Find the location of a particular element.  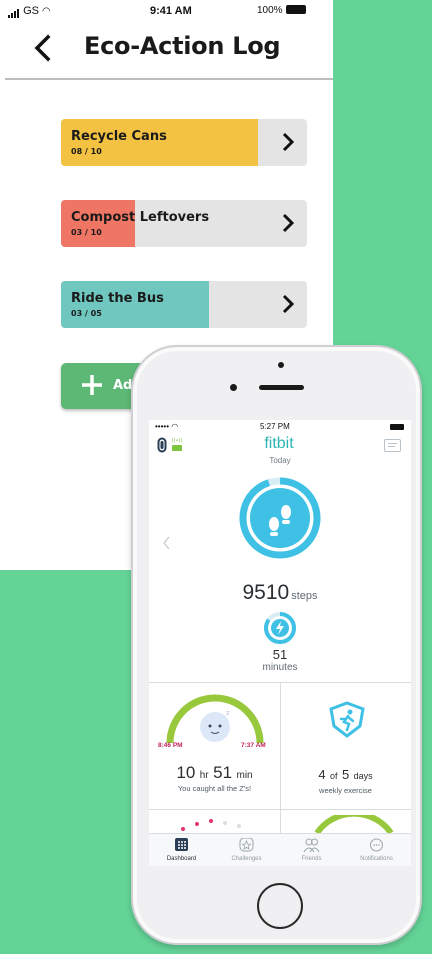

battery-percent: 100% is located at coordinates (270, 10).